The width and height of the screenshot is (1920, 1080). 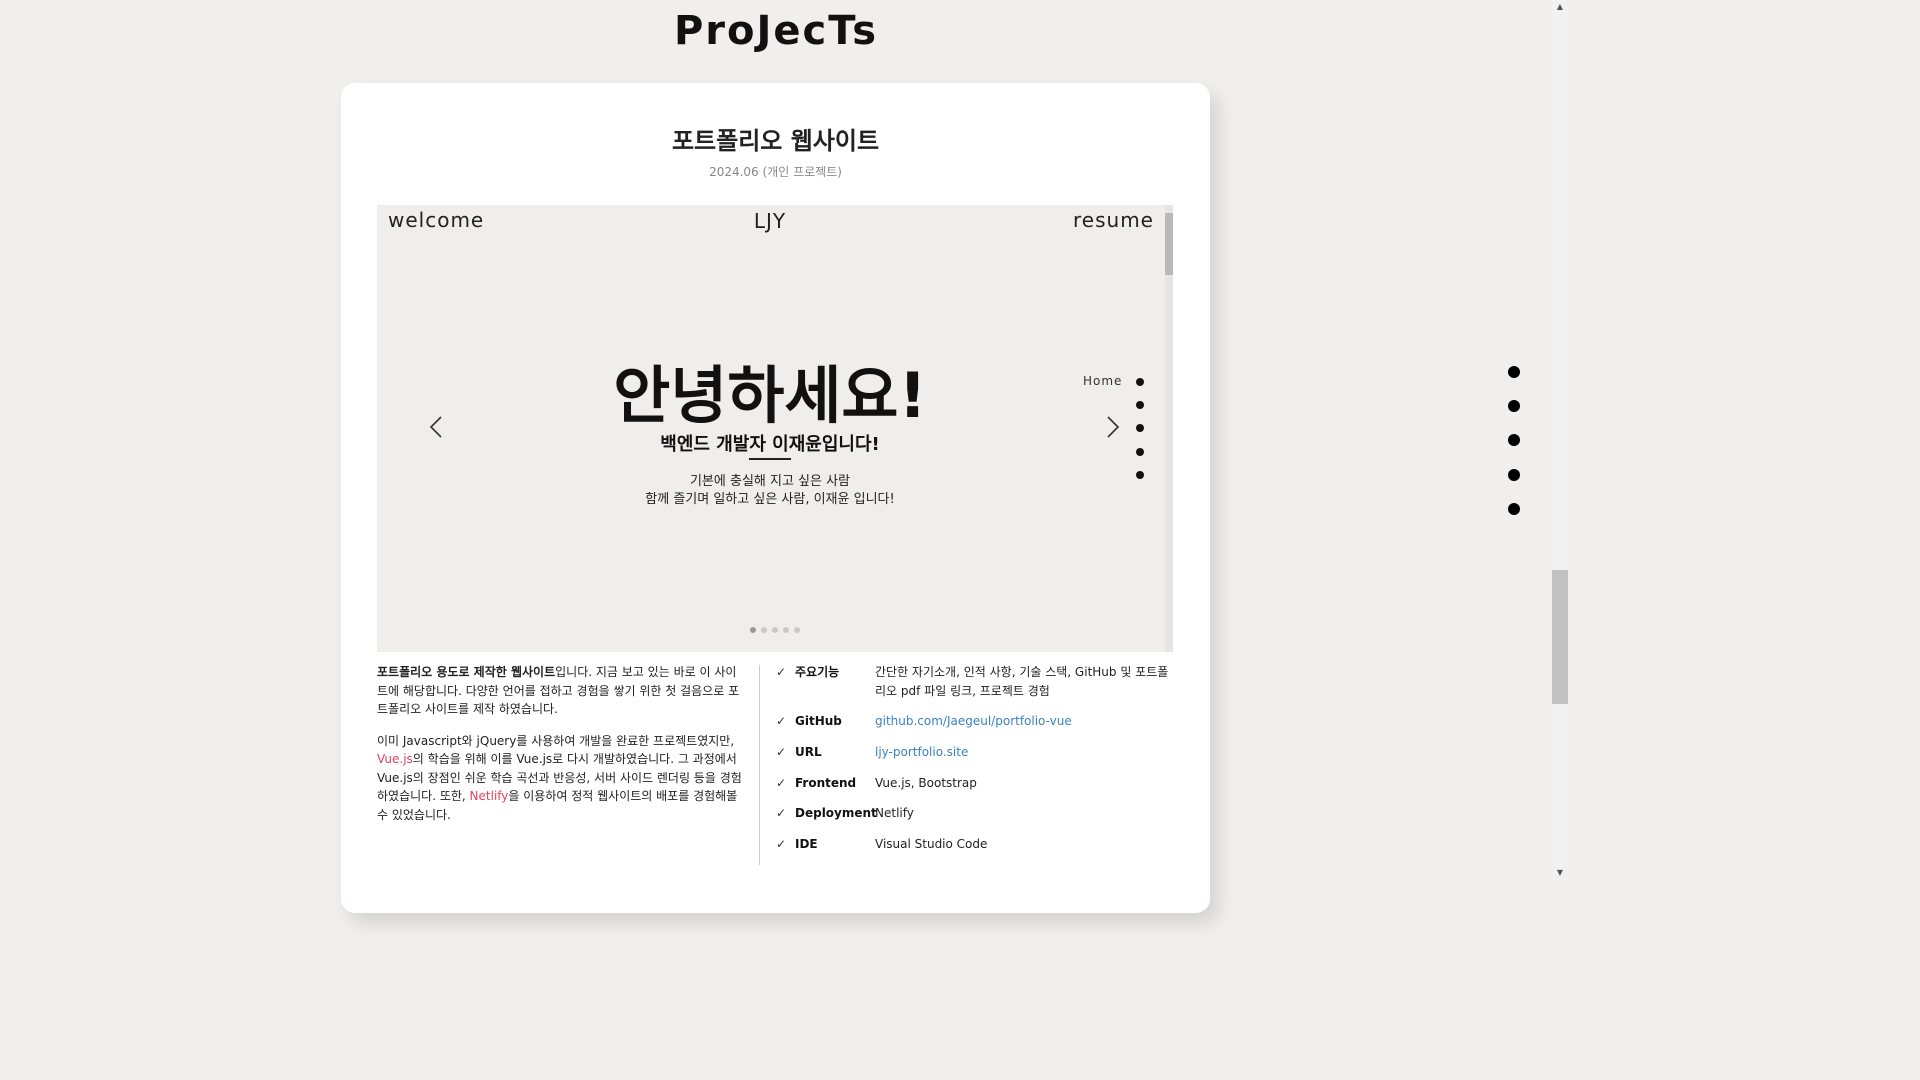 What do you see at coordinates (489, 796) in the screenshot?
I see `description-highlight: Netlify` at bounding box center [489, 796].